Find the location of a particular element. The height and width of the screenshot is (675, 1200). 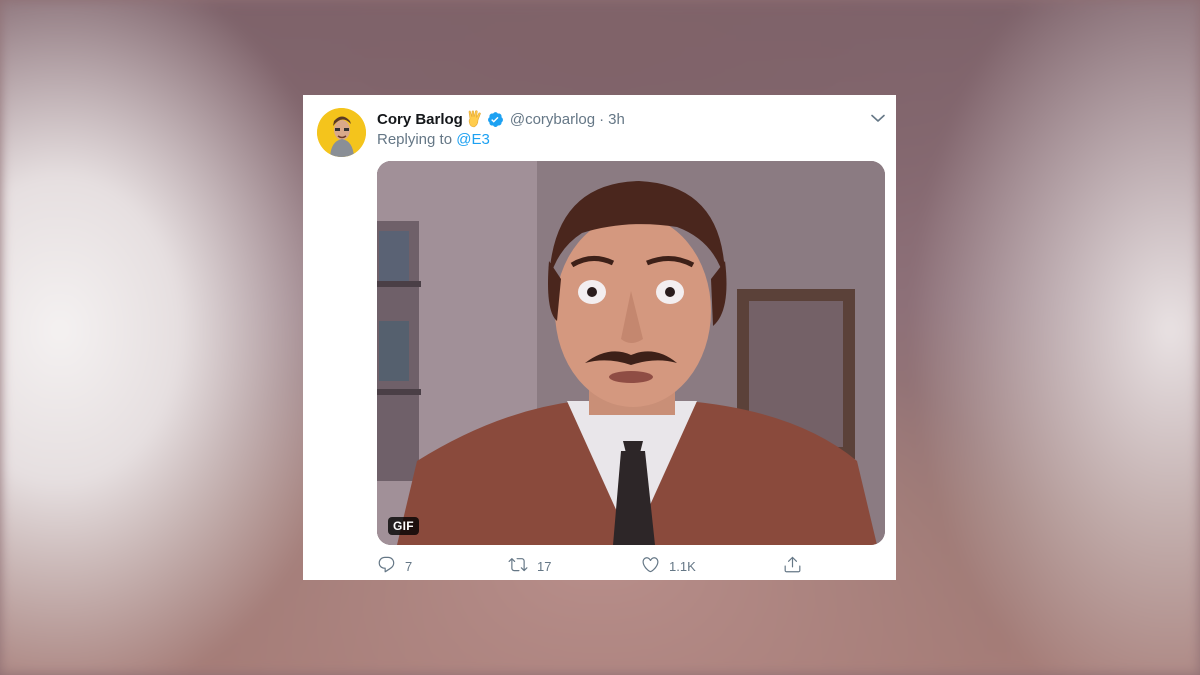

retweet-icon is located at coordinates (518, 566).